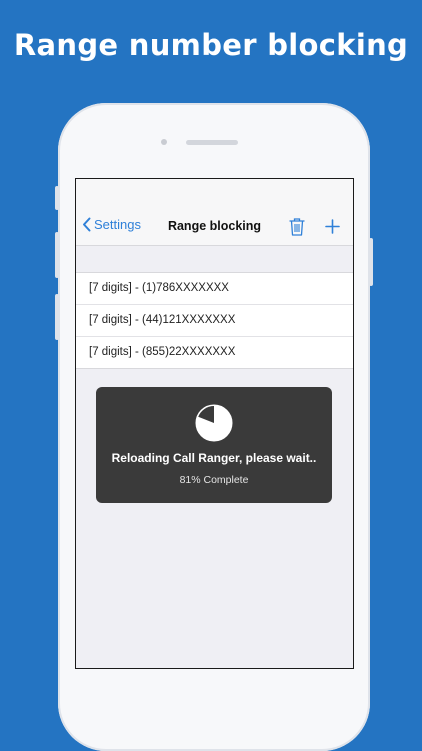 The image size is (422, 751). I want to click on progress-percent: 81% Complete, so click(214, 480).